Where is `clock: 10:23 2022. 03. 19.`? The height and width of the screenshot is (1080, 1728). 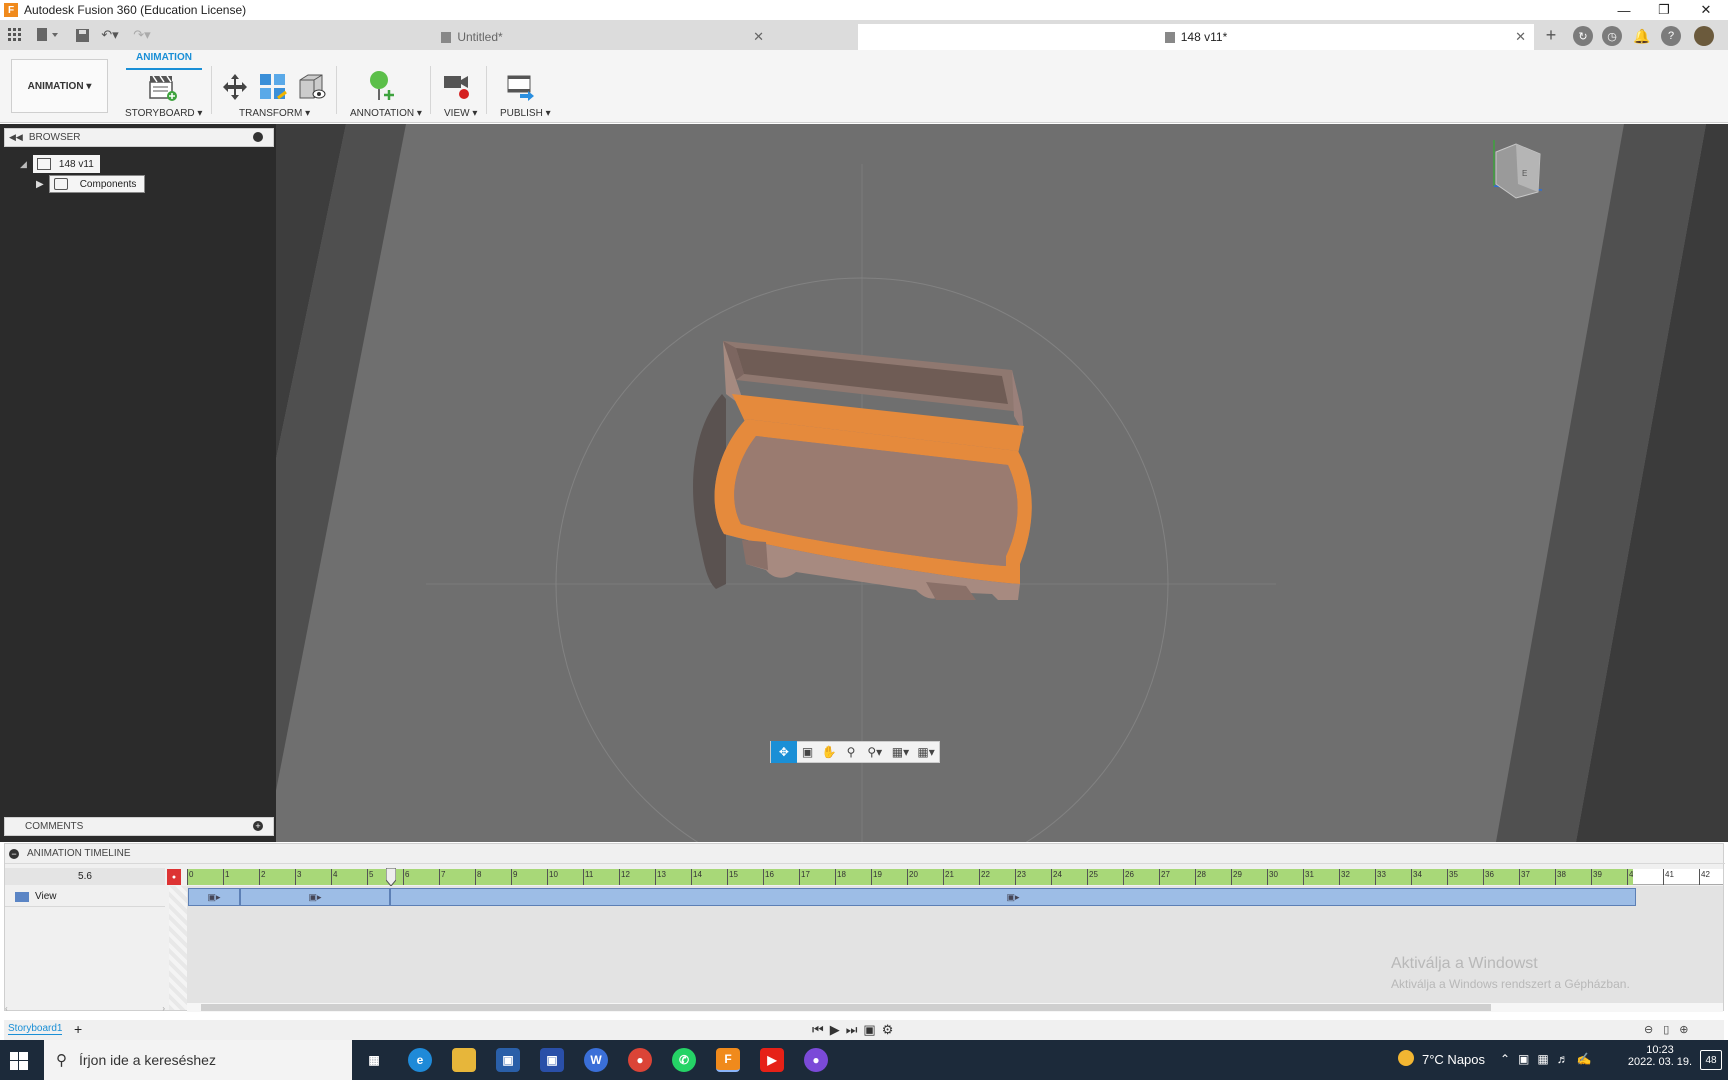
clock: 10:23 2022. 03. 19. is located at coordinates (1660, 1056).